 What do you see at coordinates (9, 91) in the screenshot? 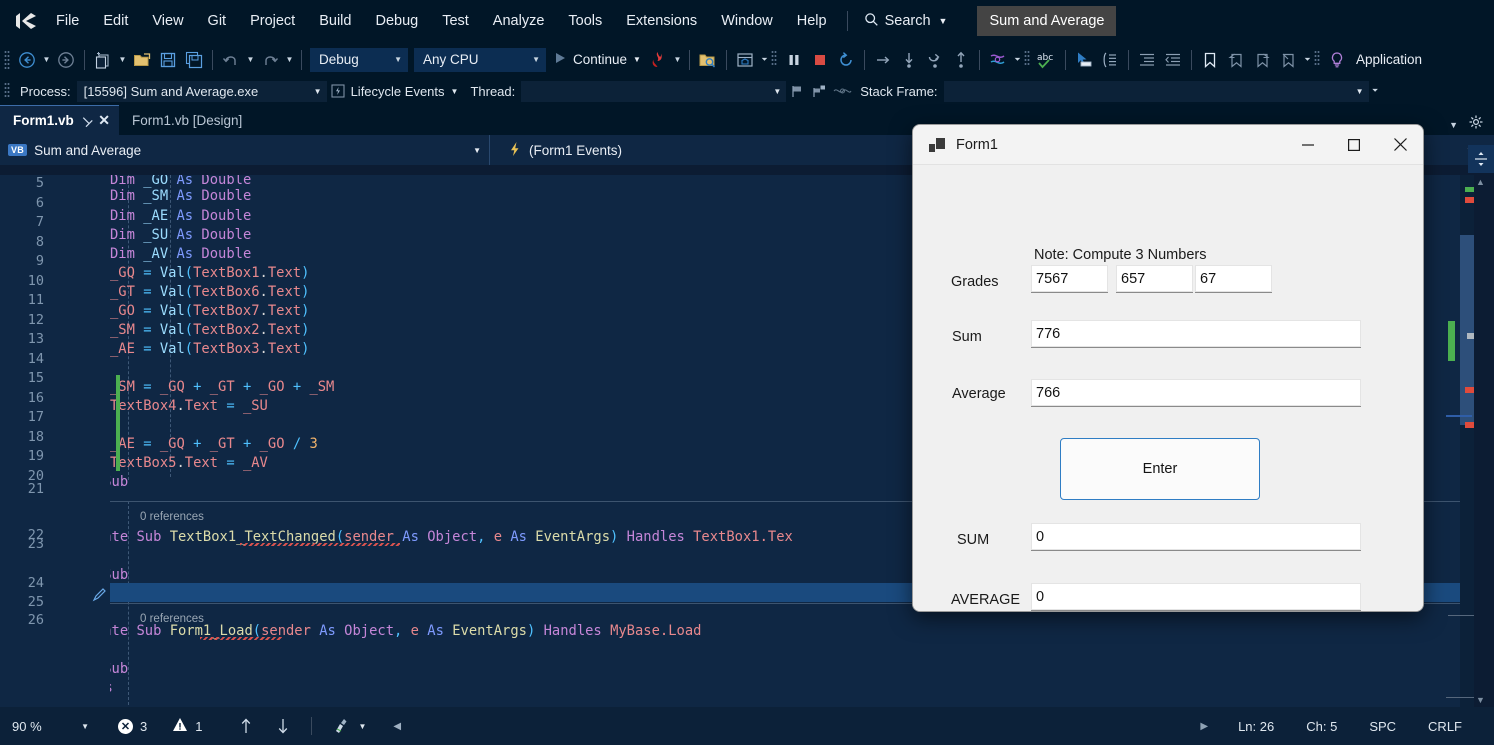
I see `debugbar-grip` at bounding box center [9, 91].